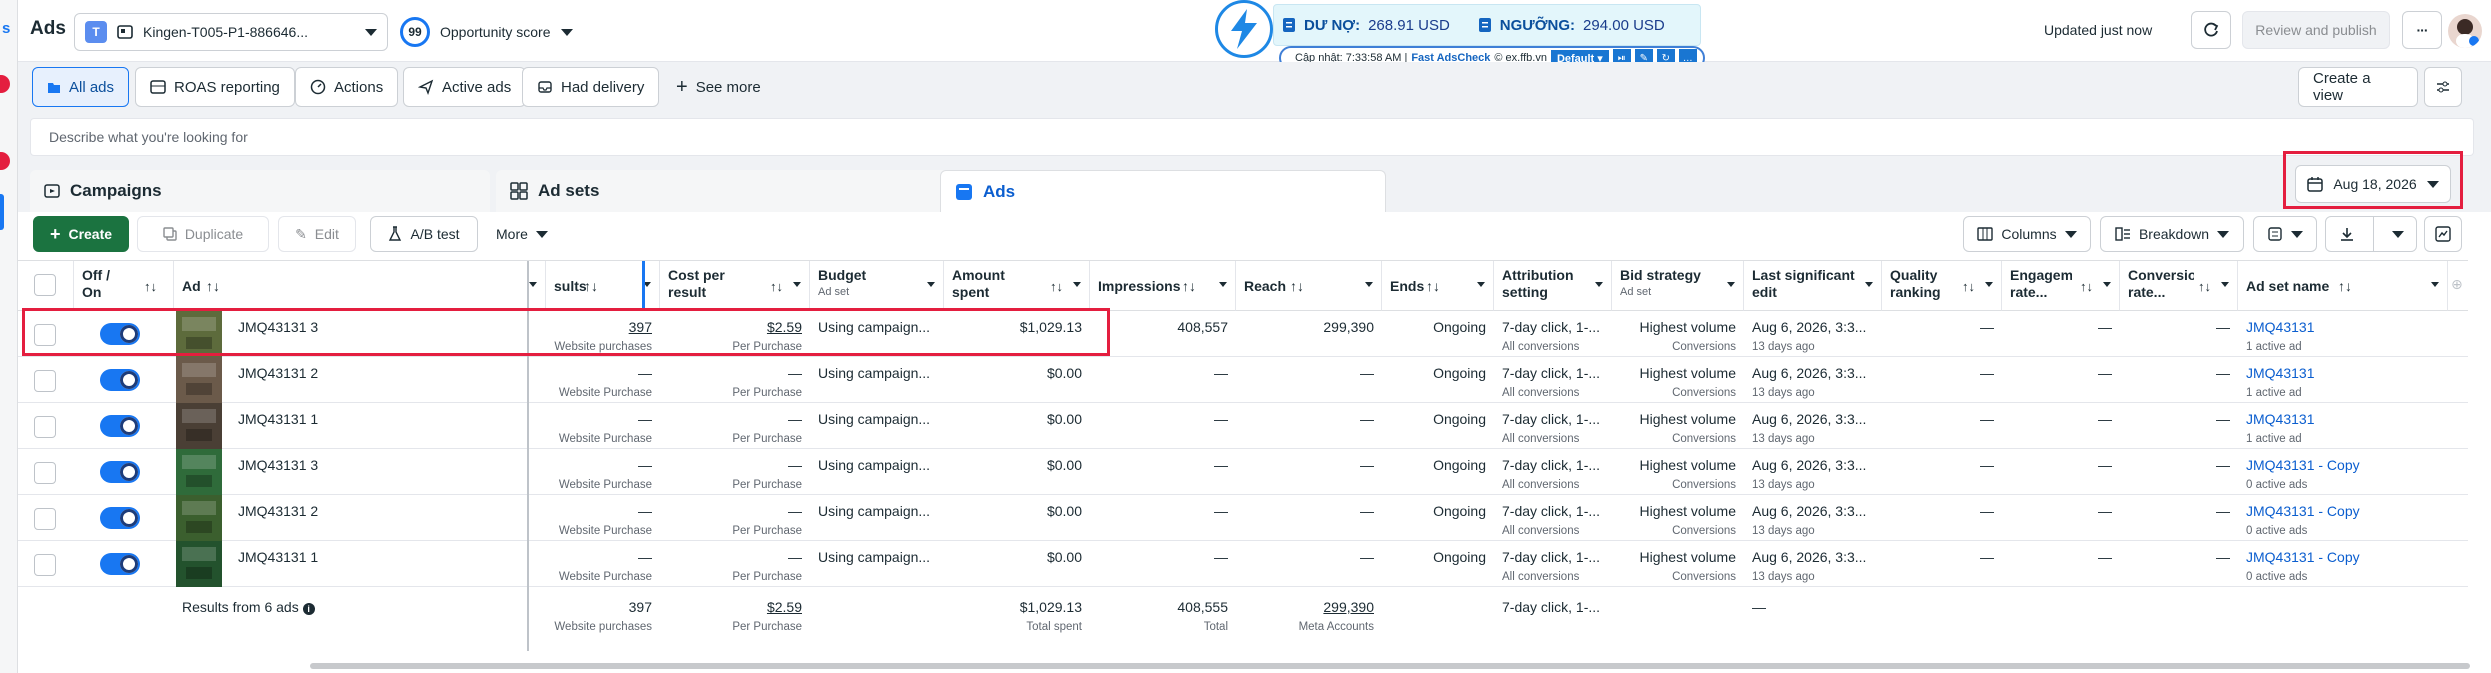 Image resolution: width=2491 pixels, height=673 pixels. Describe the element at coordinates (1163, 191) in the screenshot. I see `tab-ads: Ads` at that location.